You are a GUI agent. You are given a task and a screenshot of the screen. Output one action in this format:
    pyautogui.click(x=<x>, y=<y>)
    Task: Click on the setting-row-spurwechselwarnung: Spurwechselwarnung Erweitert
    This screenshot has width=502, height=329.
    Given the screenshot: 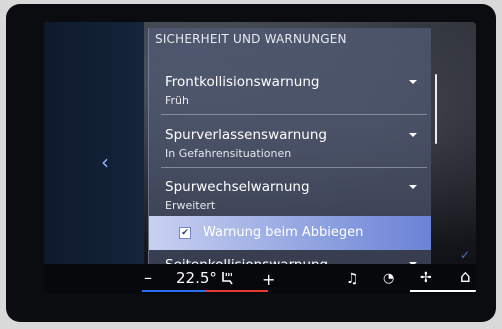 What is the action you would take?
    pyautogui.click(x=294, y=194)
    